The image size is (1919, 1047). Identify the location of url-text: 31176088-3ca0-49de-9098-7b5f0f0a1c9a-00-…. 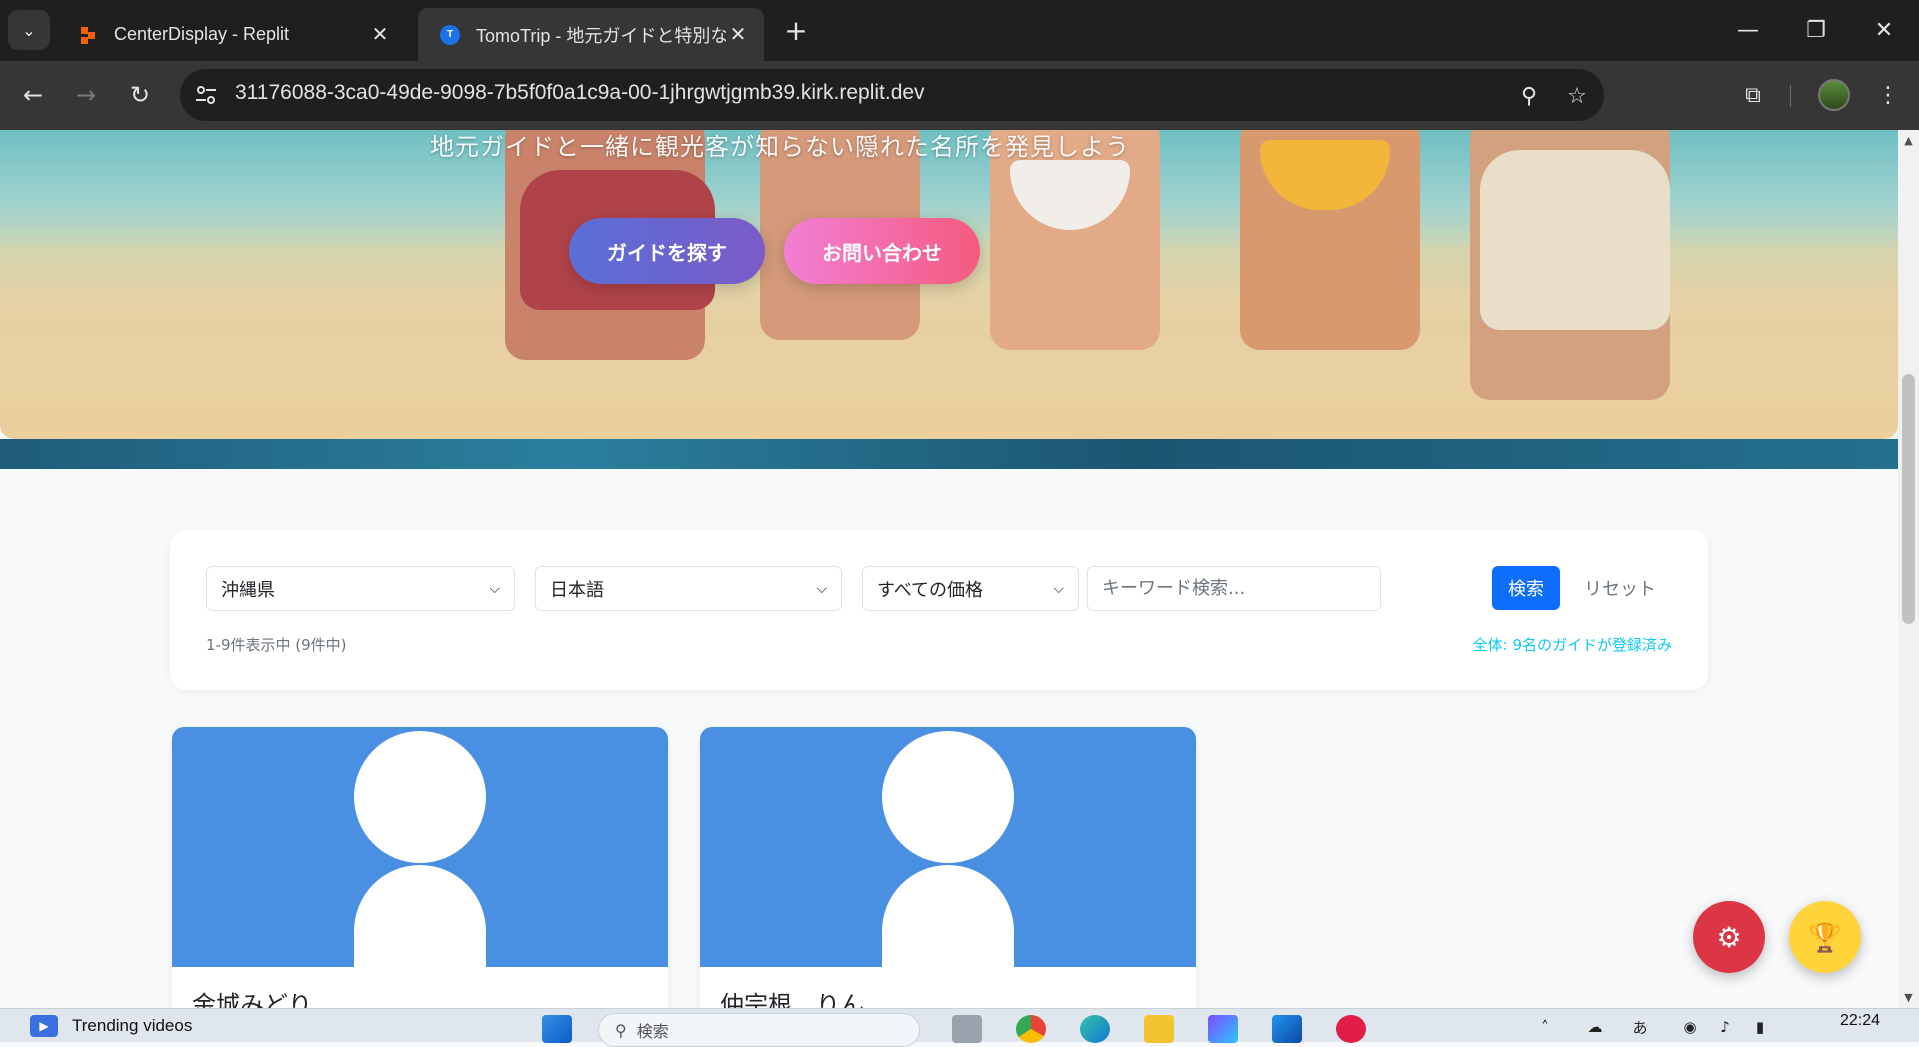
(580, 92).